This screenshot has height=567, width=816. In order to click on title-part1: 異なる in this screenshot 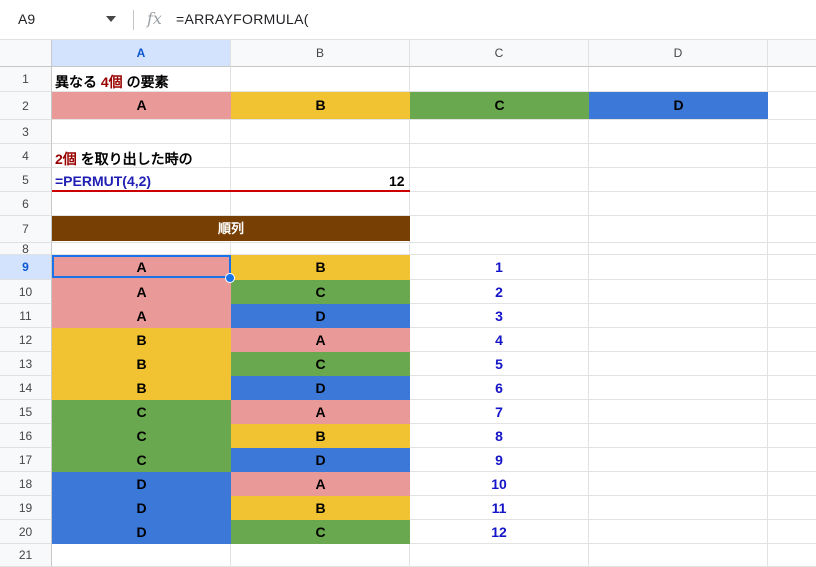, I will do `click(76, 82)`.